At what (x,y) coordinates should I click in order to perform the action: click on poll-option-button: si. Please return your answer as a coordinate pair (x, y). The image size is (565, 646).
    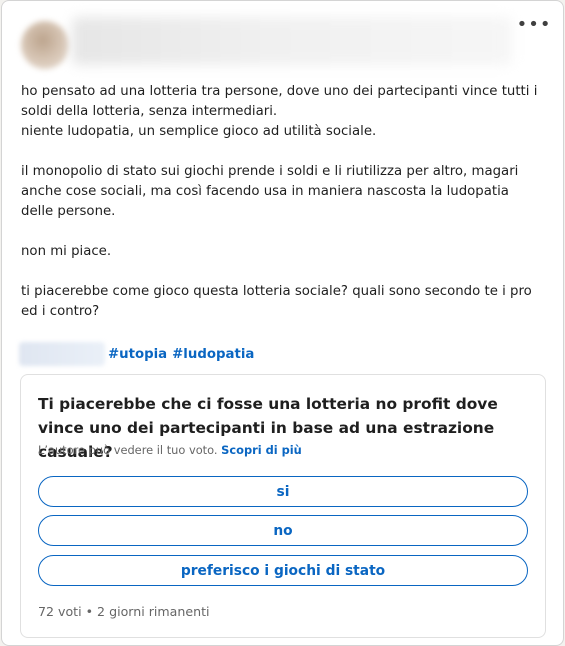
    Looking at the image, I should click on (283, 491).